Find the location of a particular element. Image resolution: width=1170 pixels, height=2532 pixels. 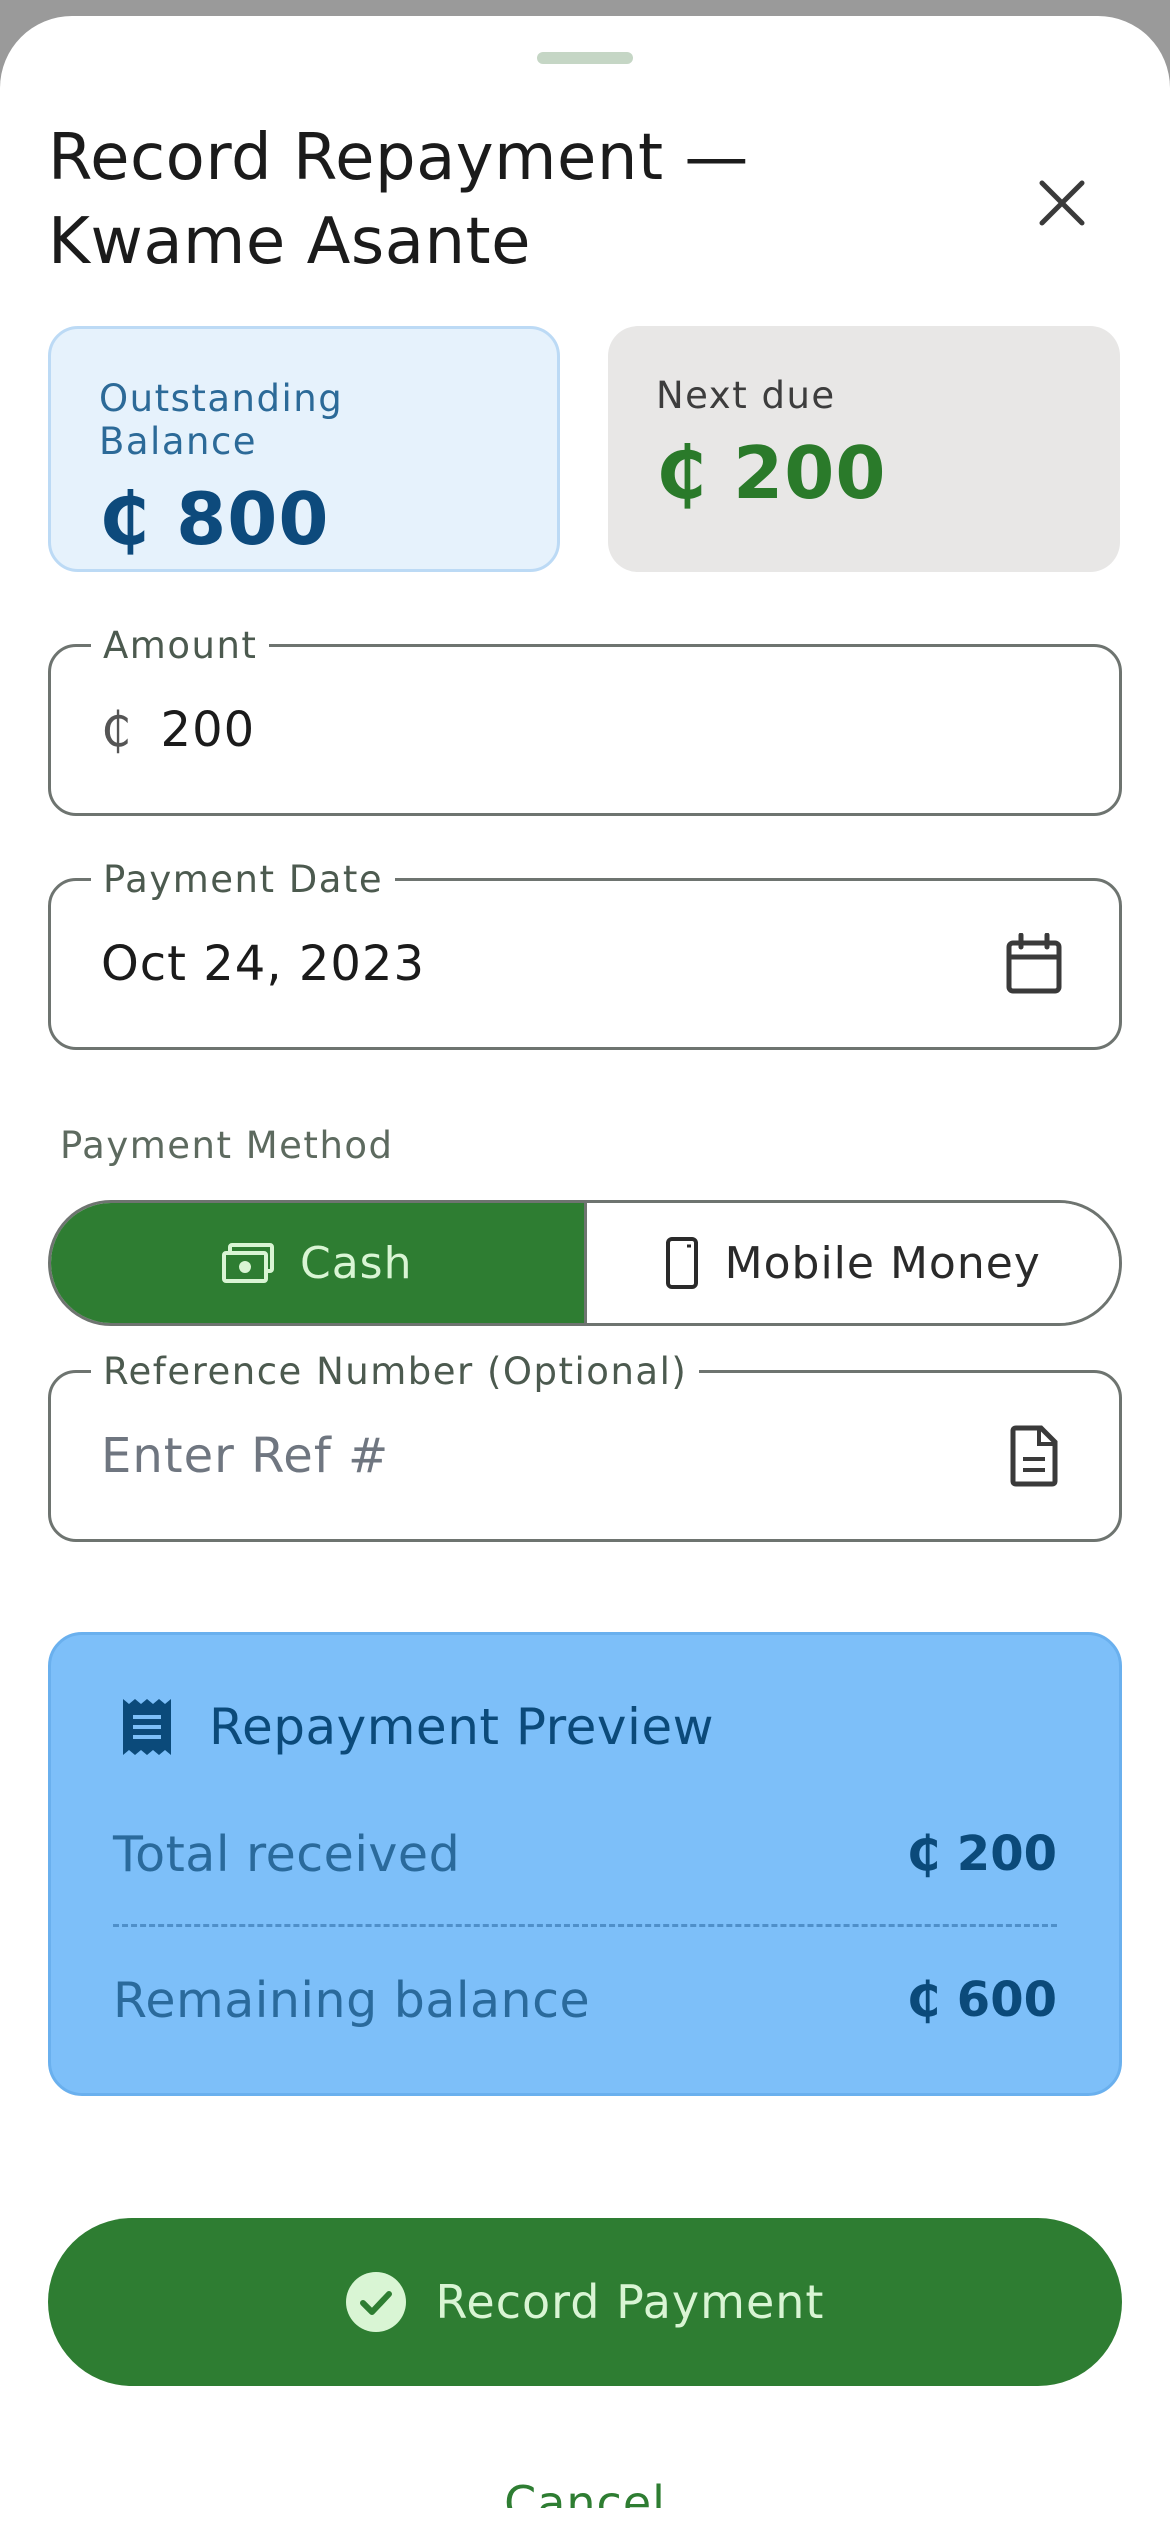

remaining-balance-row: Remaining balance ₵ 600 is located at coordinates (585, 2000).